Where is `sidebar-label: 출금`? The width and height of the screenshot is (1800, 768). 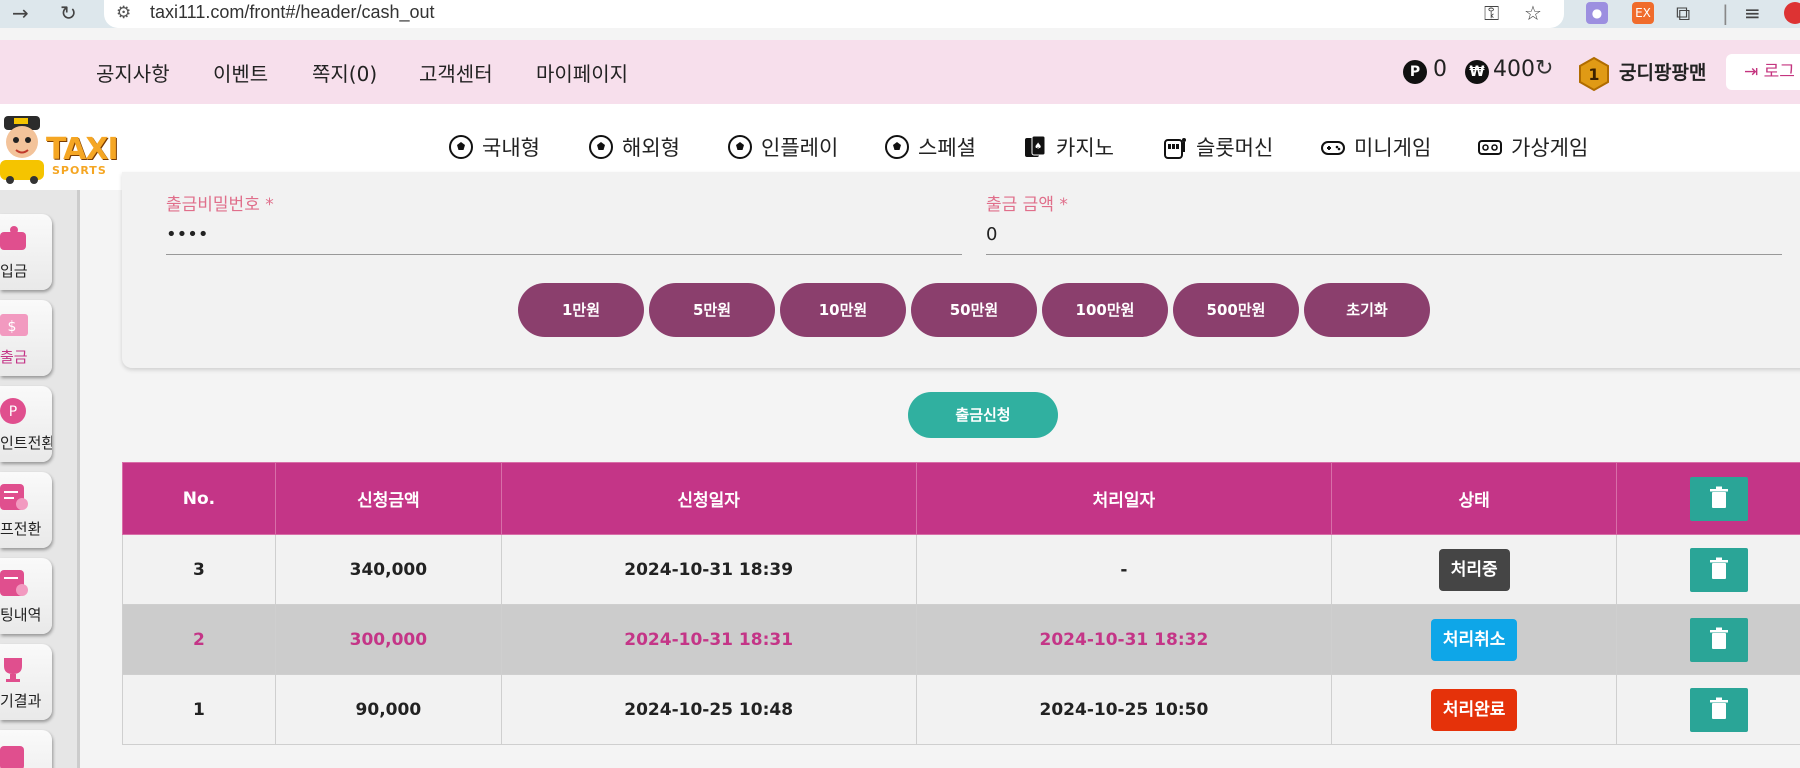
sidebar-label: 출금 is located at coordinates (14, 357).